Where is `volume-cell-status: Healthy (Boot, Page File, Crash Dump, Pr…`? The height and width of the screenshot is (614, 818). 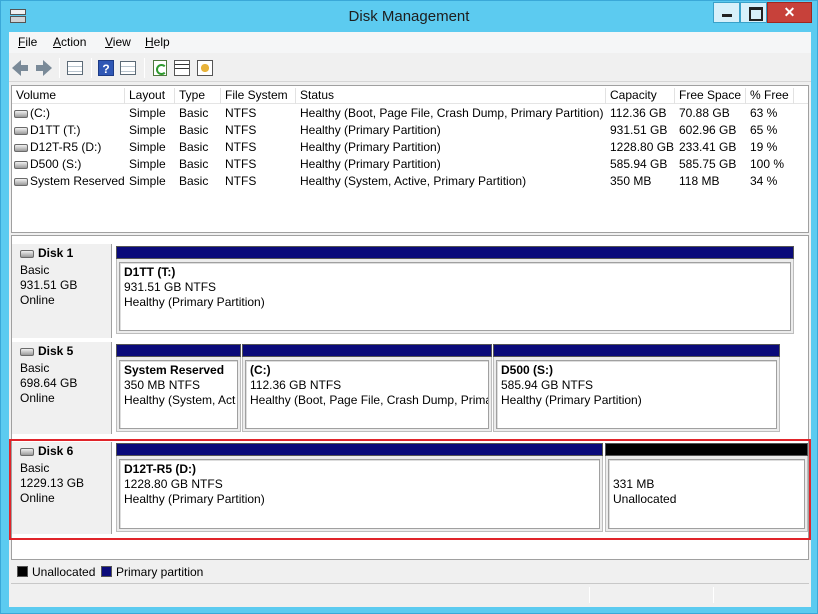
volume-cell-status: Healthy (Boot, Page File, Crash Dump, Pr… is located at coordinates (452, 113).